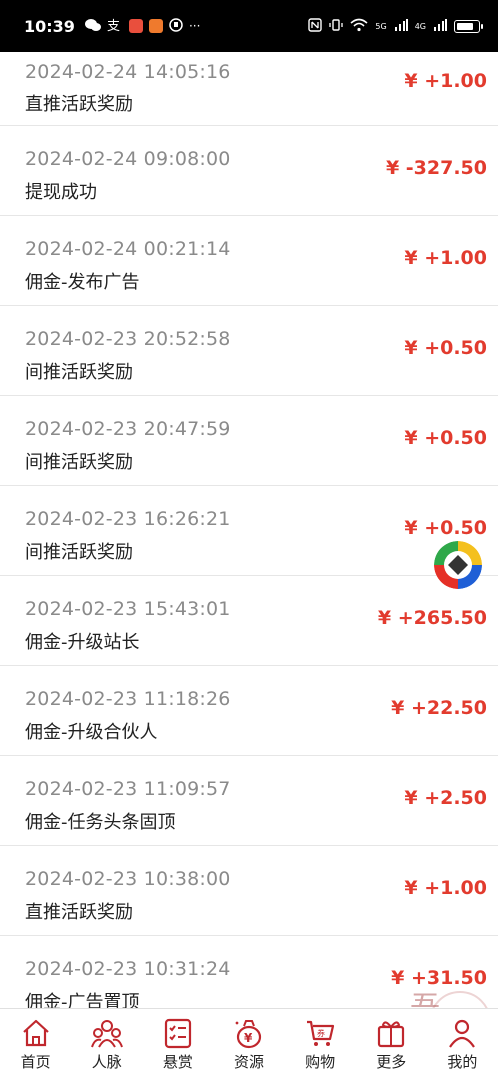 The width and height of the screenshot is (498, 1080). I want to click on nav-label: 首页, so click(35, 1062).